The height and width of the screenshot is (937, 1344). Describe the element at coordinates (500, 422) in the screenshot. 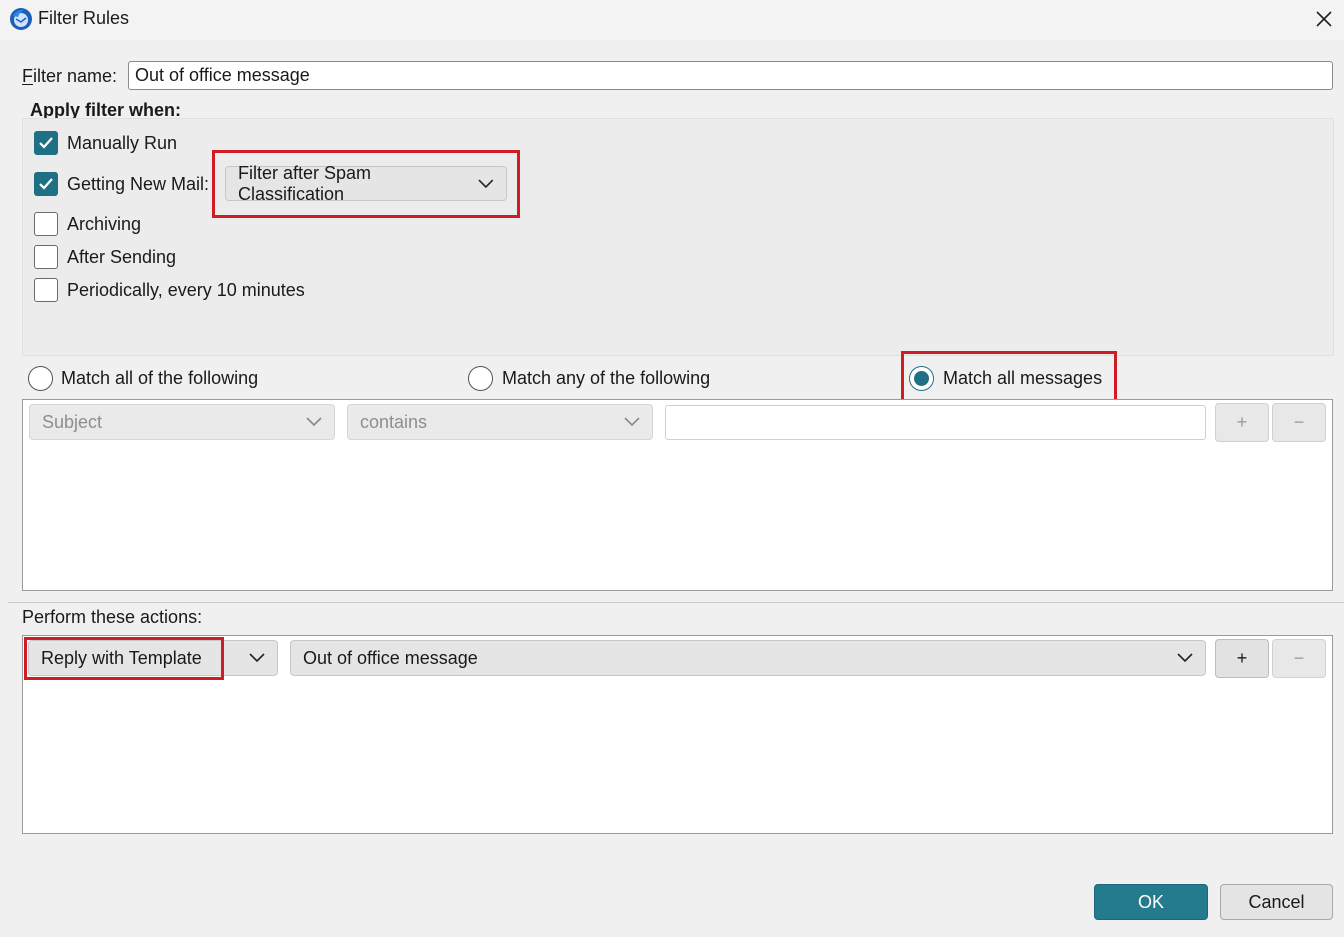

I see `criteria-operator-dropdown: contains` at that location.